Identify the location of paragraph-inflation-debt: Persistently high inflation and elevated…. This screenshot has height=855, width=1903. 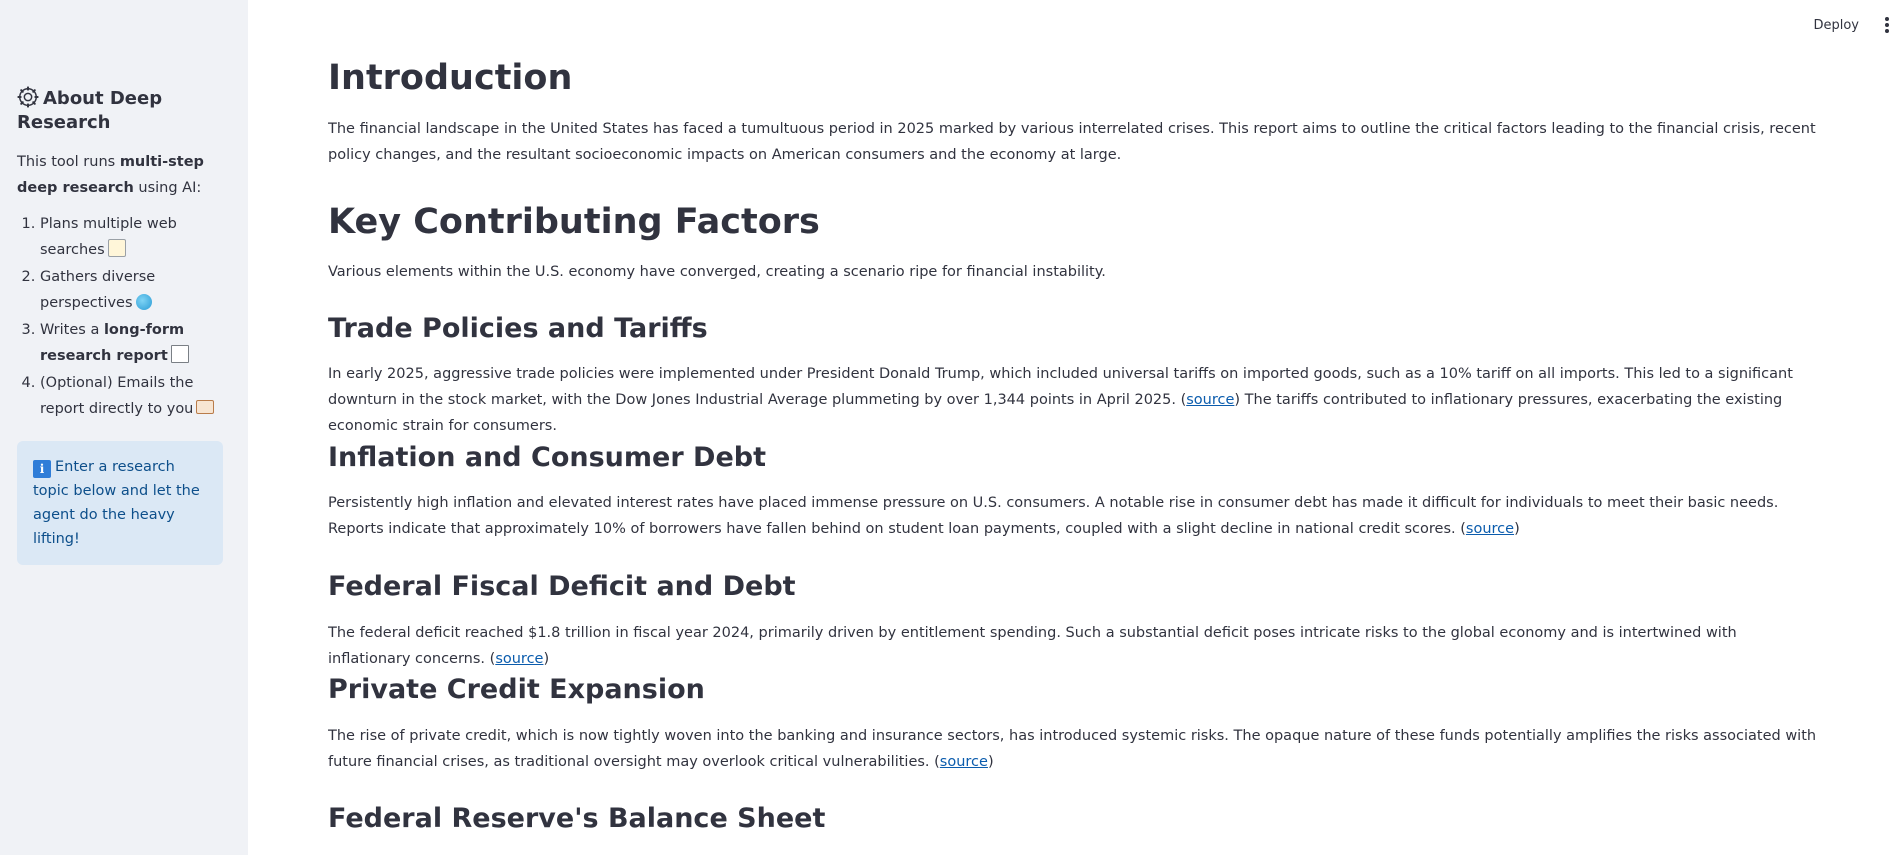
(1073, 516).